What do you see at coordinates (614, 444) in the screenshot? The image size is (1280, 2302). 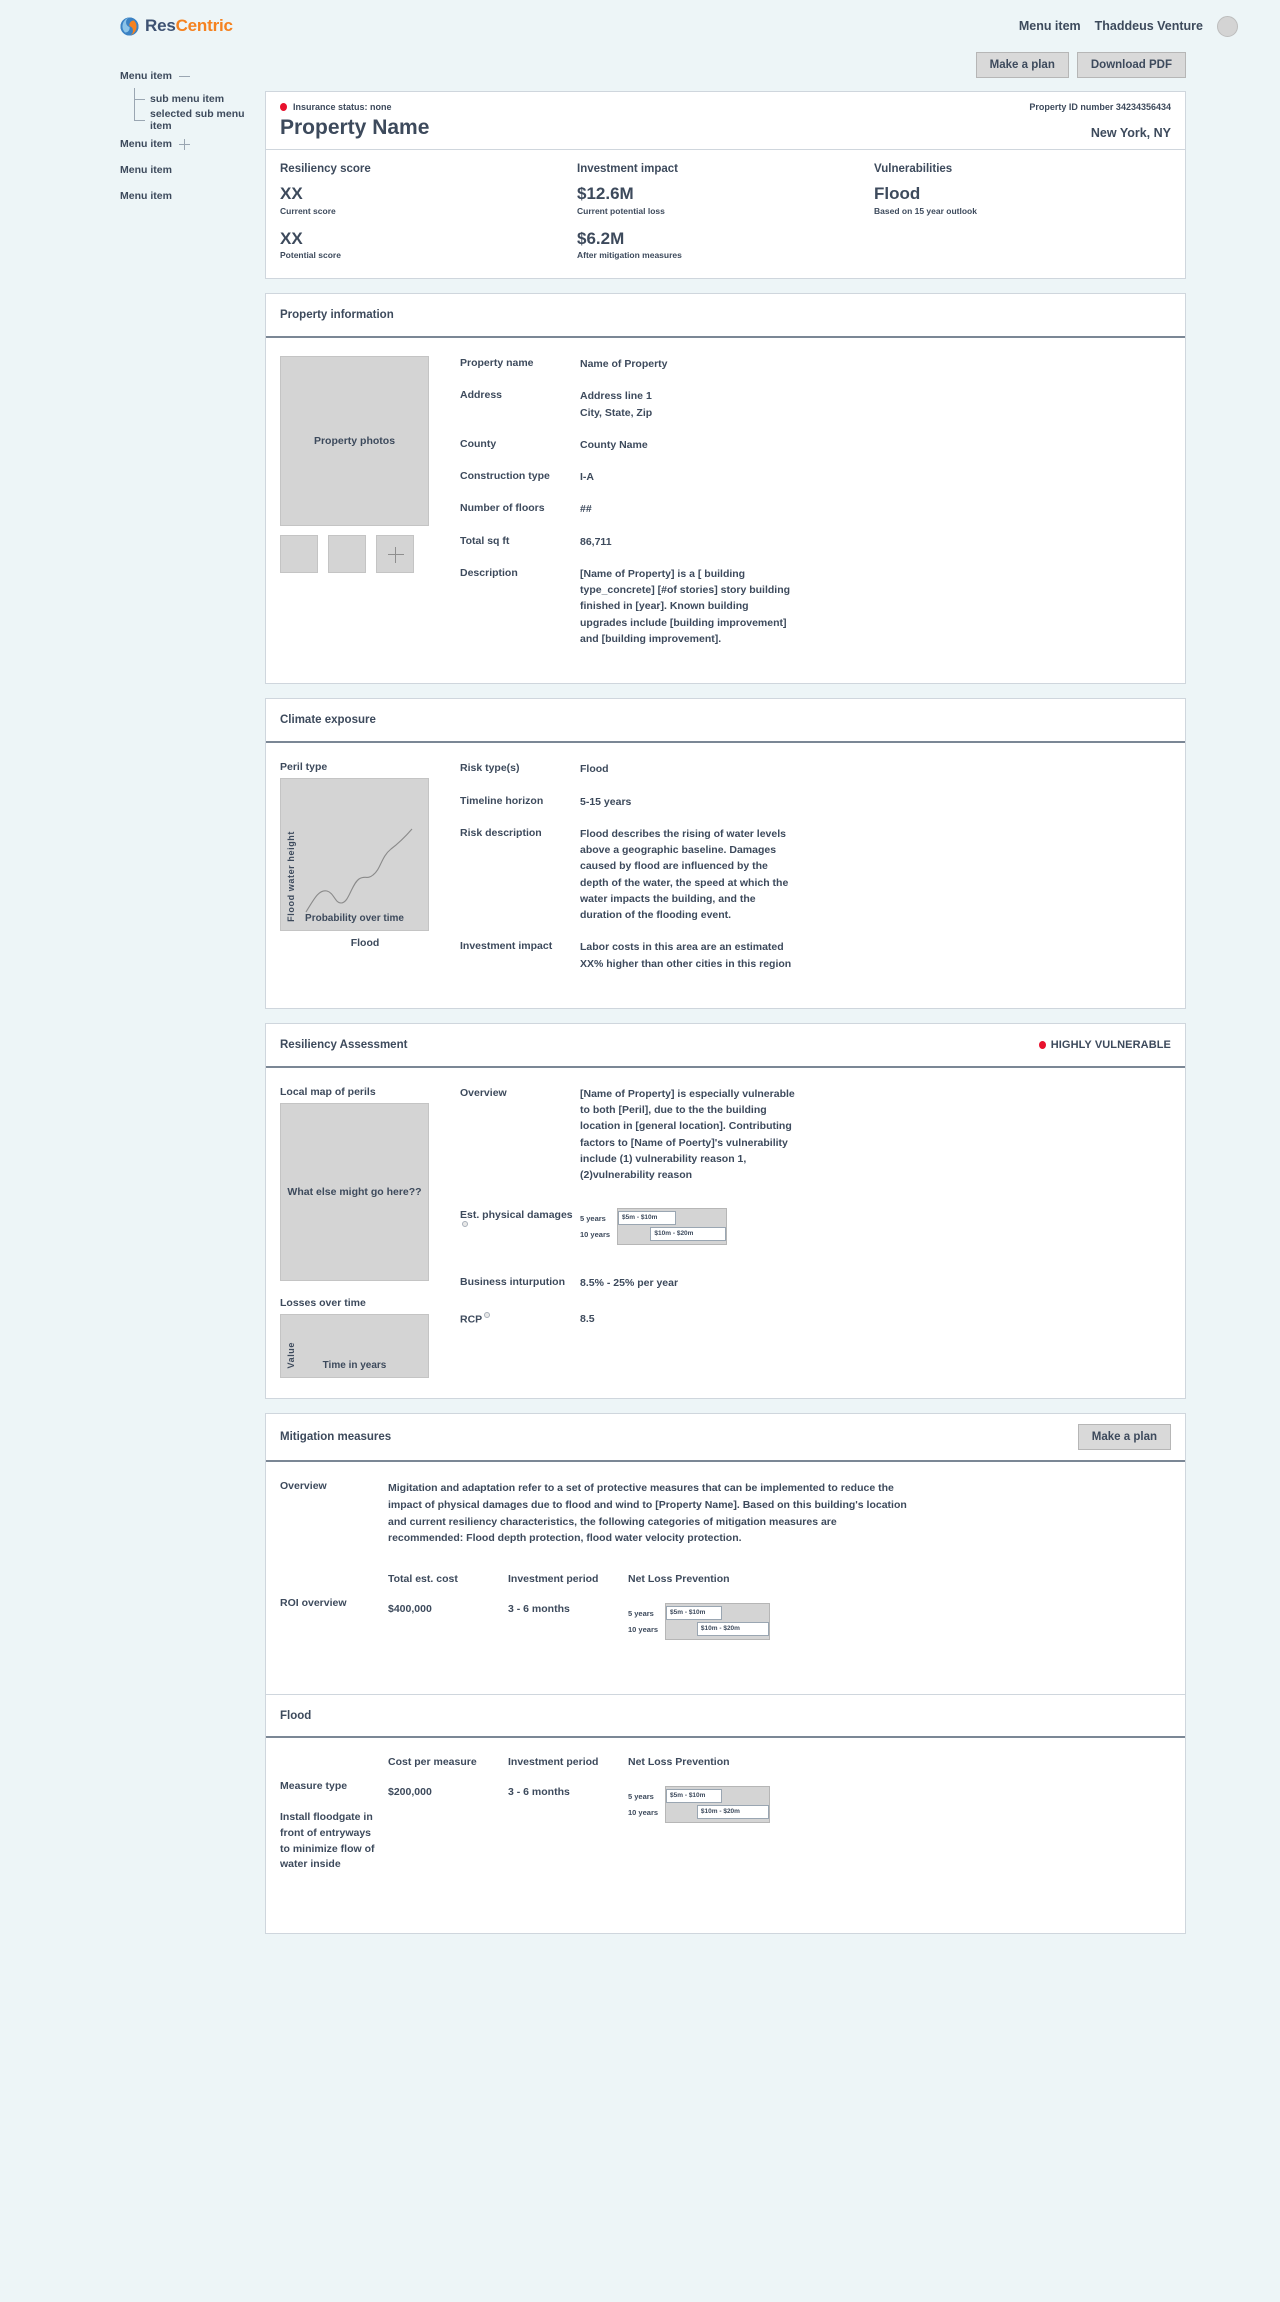 I see `field-county-value: County Name` at bounding box center [614, 444].